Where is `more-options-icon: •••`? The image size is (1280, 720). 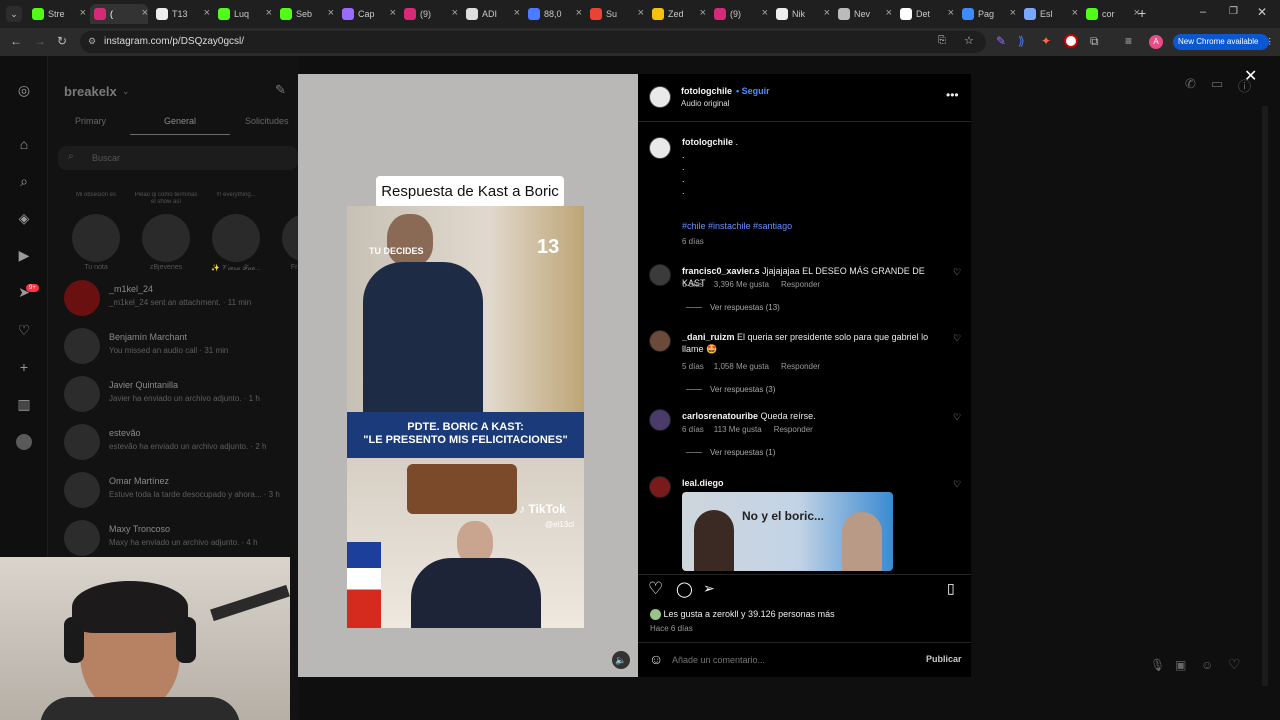
more-options-icon: ••• is located at coordinates (952, 95).